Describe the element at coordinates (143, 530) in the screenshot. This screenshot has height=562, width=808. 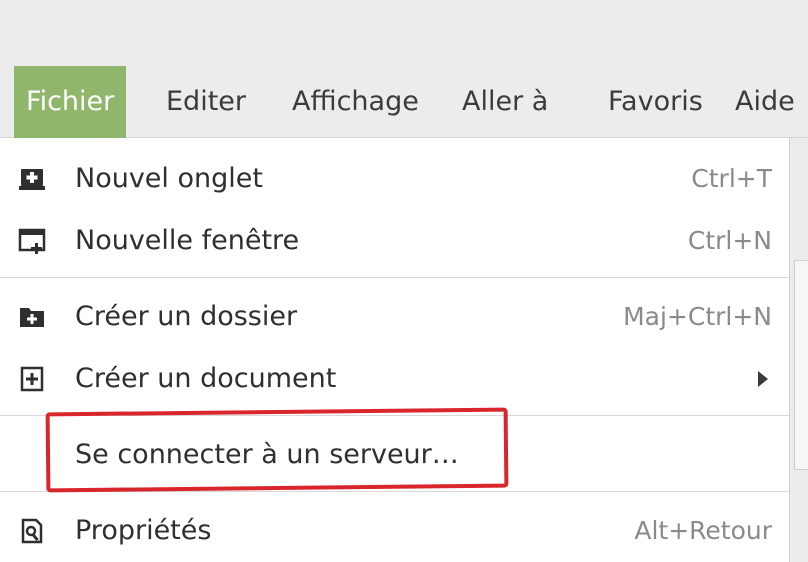
I see `menu-item-label: Propriétés` at that location.